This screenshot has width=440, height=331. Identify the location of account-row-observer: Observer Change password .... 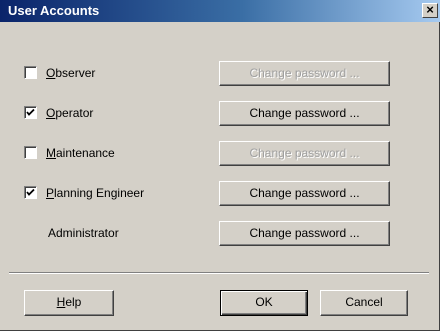
(220, 73).